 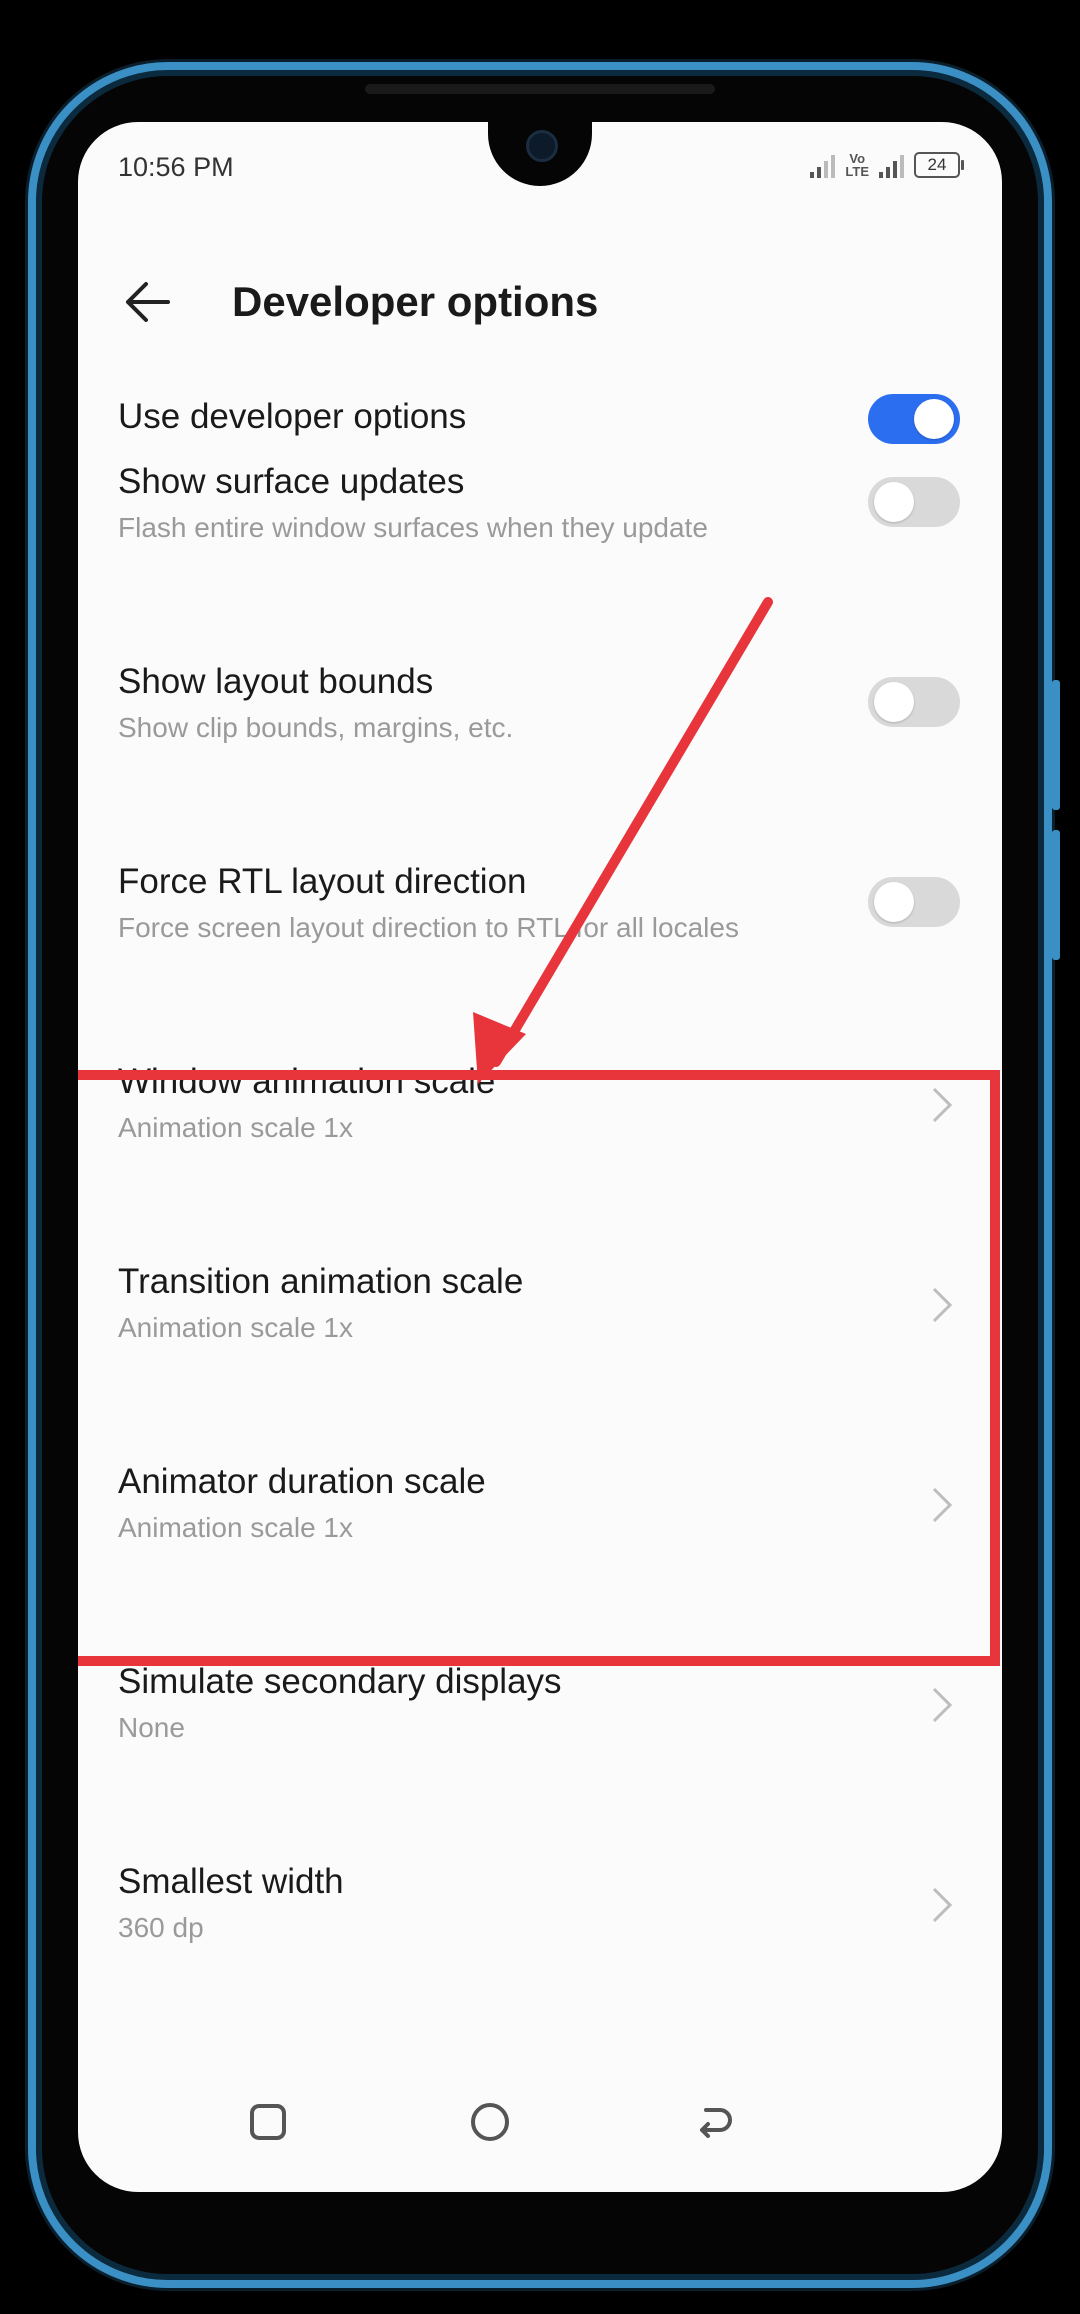 I want to click on layout-bounds-toggle, so click(x=914, y=702).